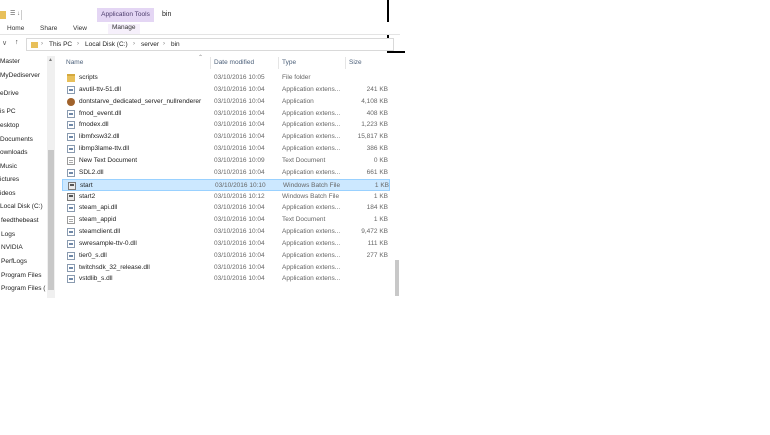  Describe the element at coordinates (377, 149) in the screenshot. I see `file-size: 386 KB` at that location.